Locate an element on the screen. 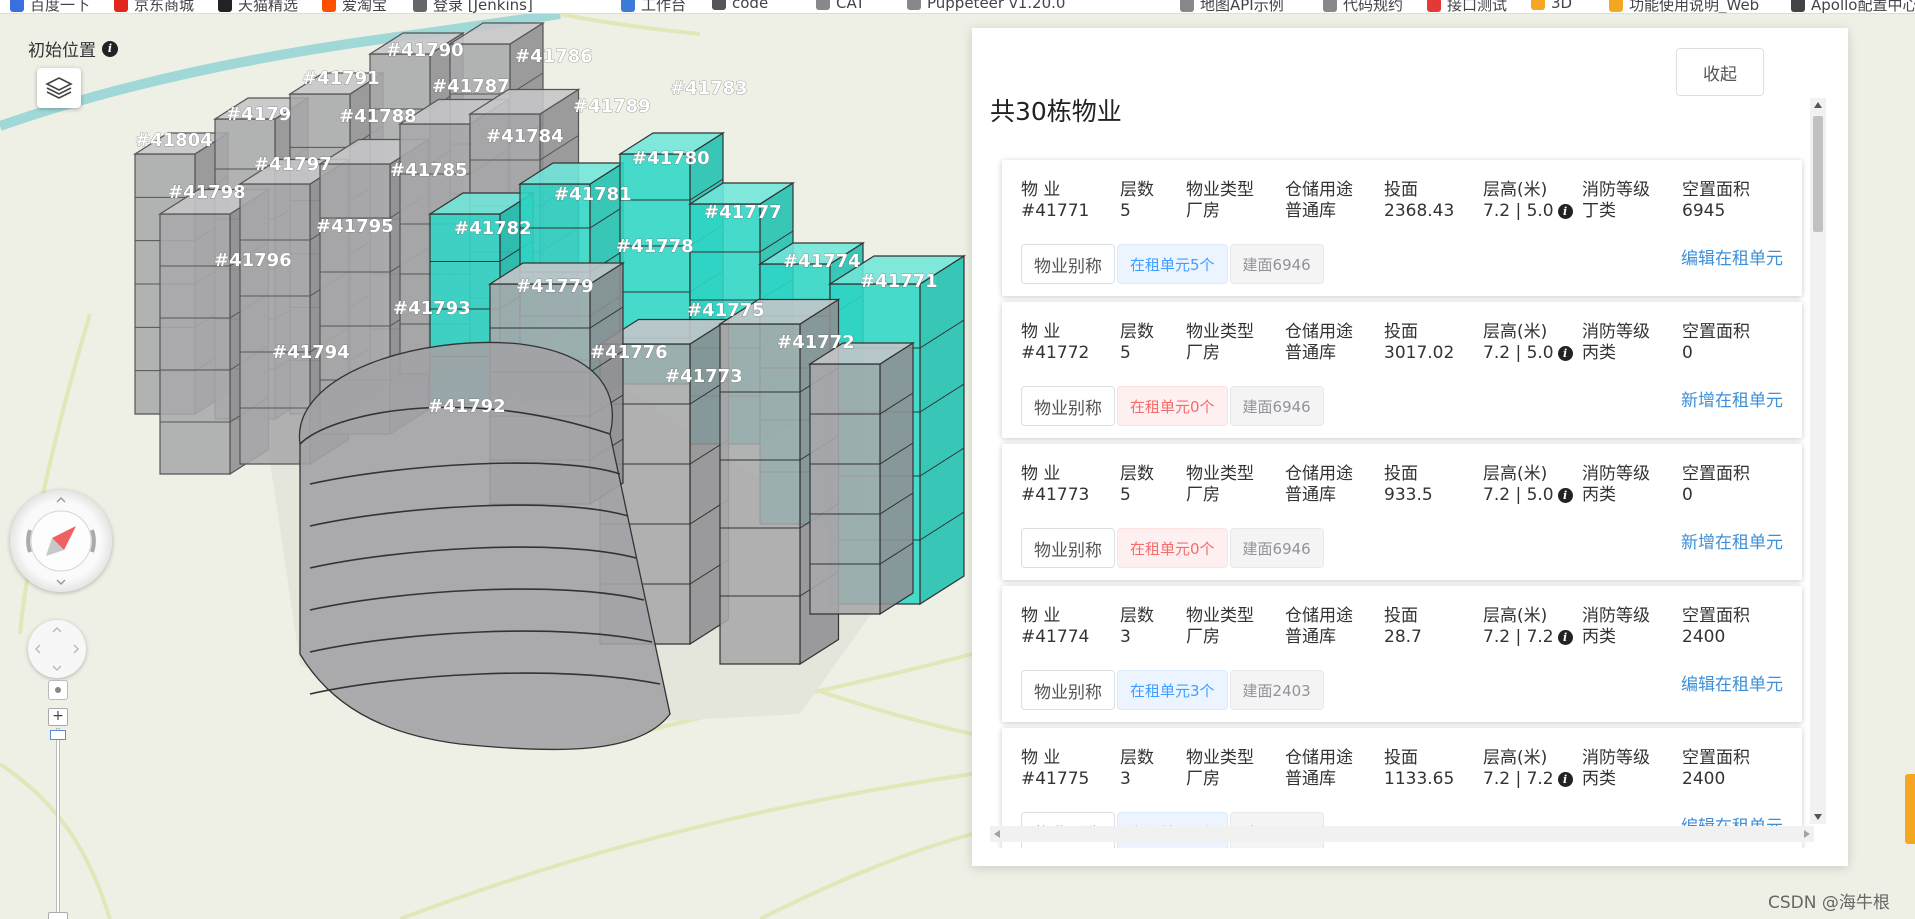  field-value-text: 7.2 | 7.2 is located at coordinates (1518, 637).